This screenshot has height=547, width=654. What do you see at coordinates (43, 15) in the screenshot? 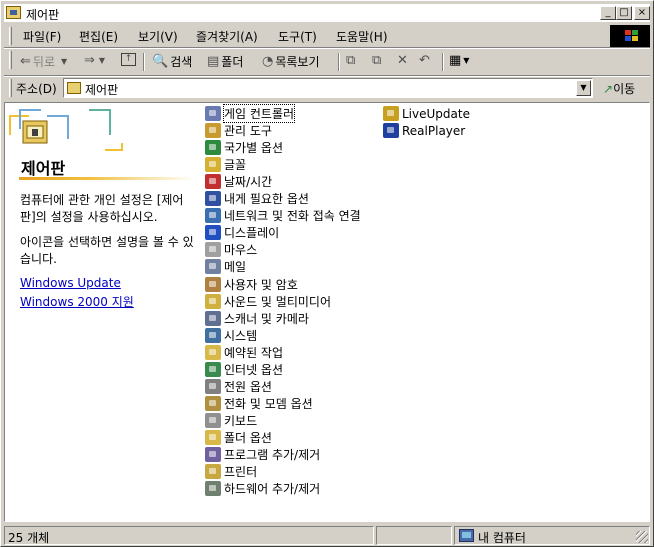
I see `window-title: 제어판` at bounding box center [43, 15].